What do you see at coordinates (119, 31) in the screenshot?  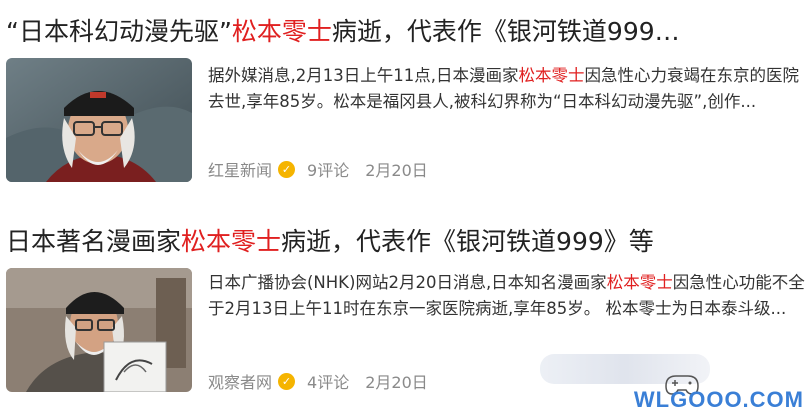 I see `title-text: “日本科幻动漫先驱”` at bounding box center [119, 31].